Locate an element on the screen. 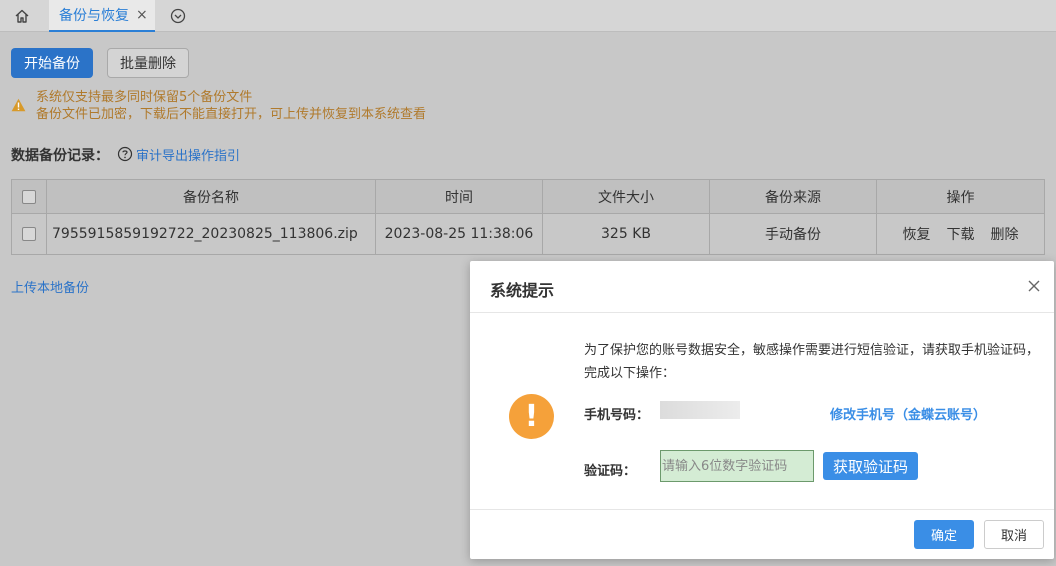 The width and height of the screenshot is (1056, 566). close-icon is located at coordinates (1034, 286).